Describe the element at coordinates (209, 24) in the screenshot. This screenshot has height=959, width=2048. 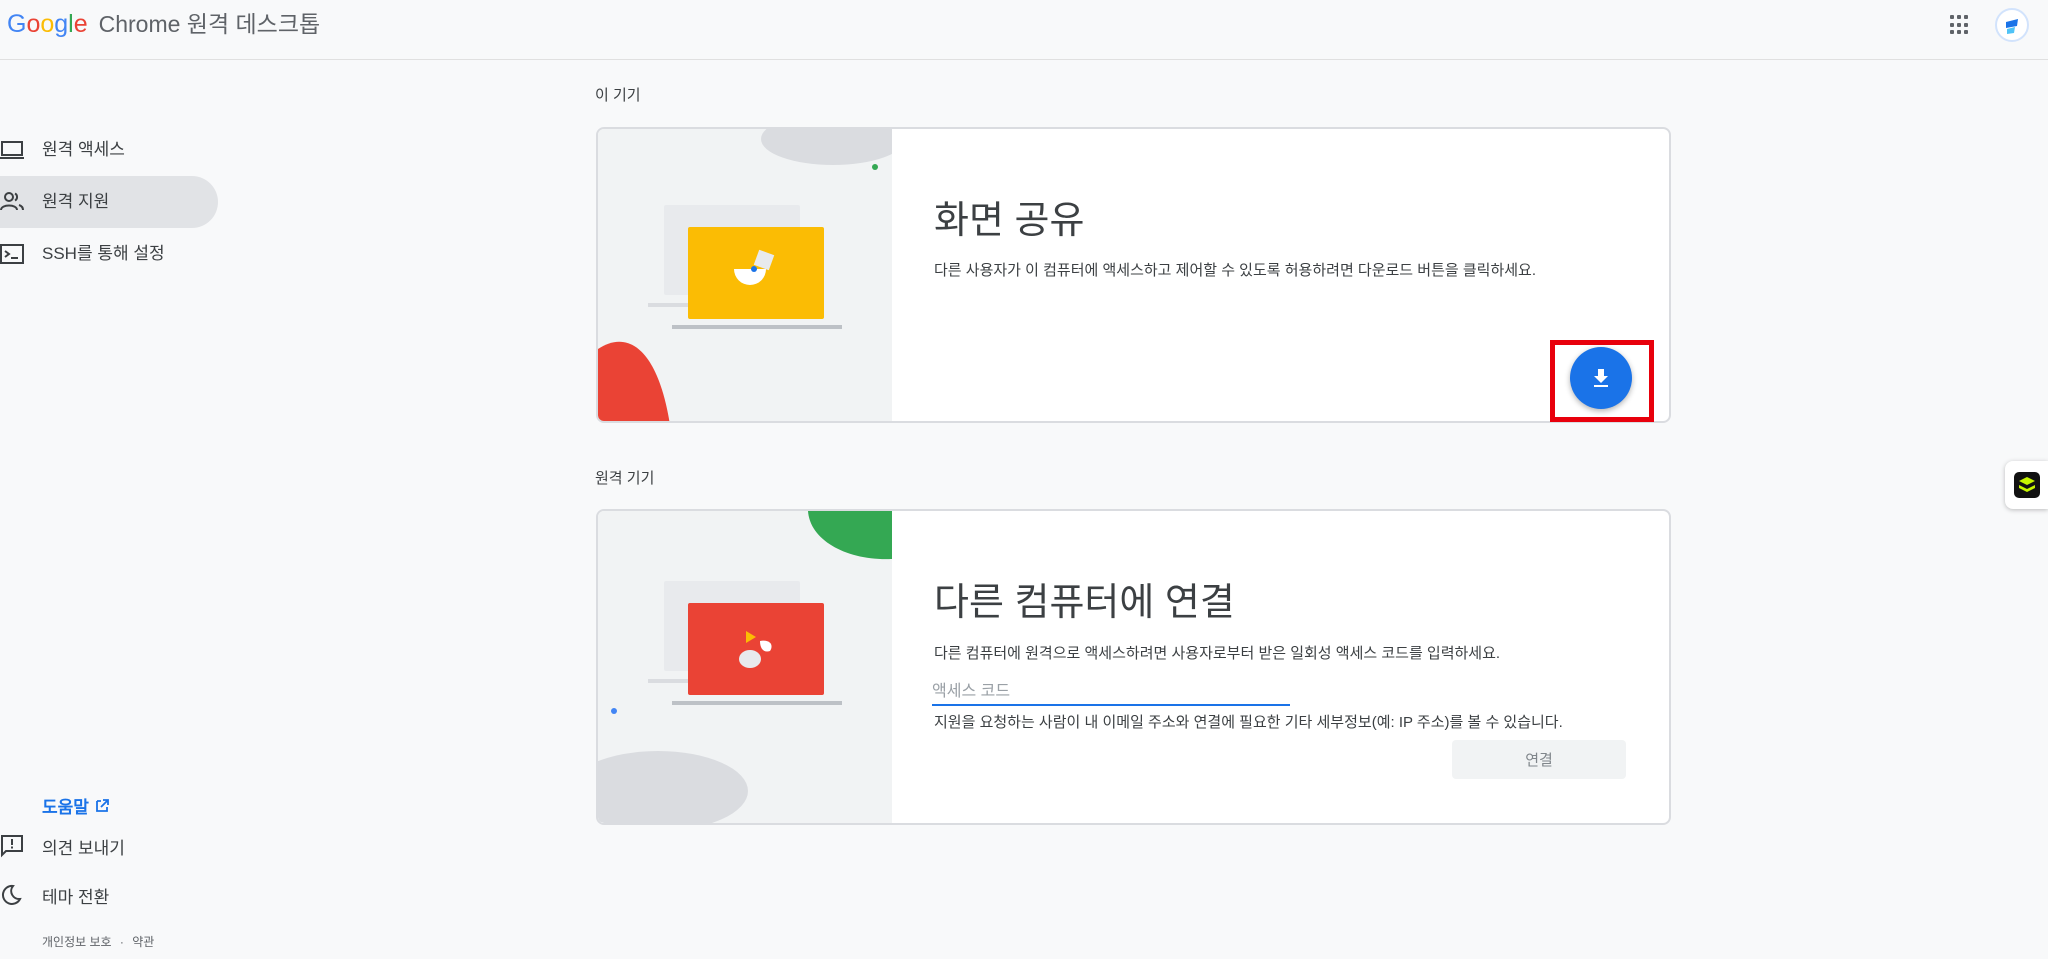
I see `product-name: Chrome 원격 데스크톱` at that location.